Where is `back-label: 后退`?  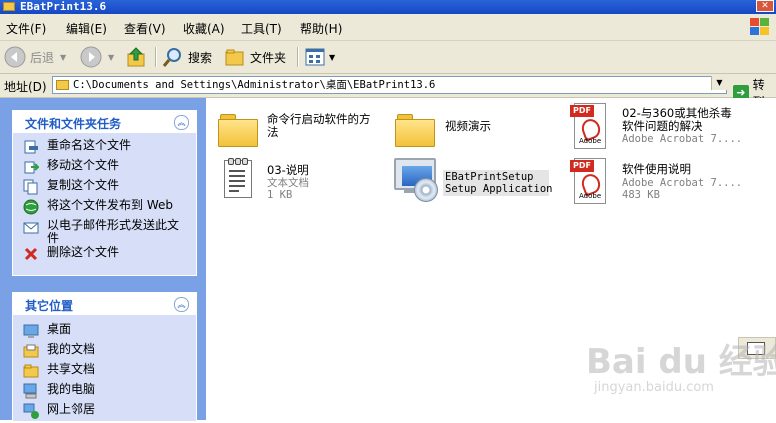 back-label: 后退 is located at coordinates (42, 57).